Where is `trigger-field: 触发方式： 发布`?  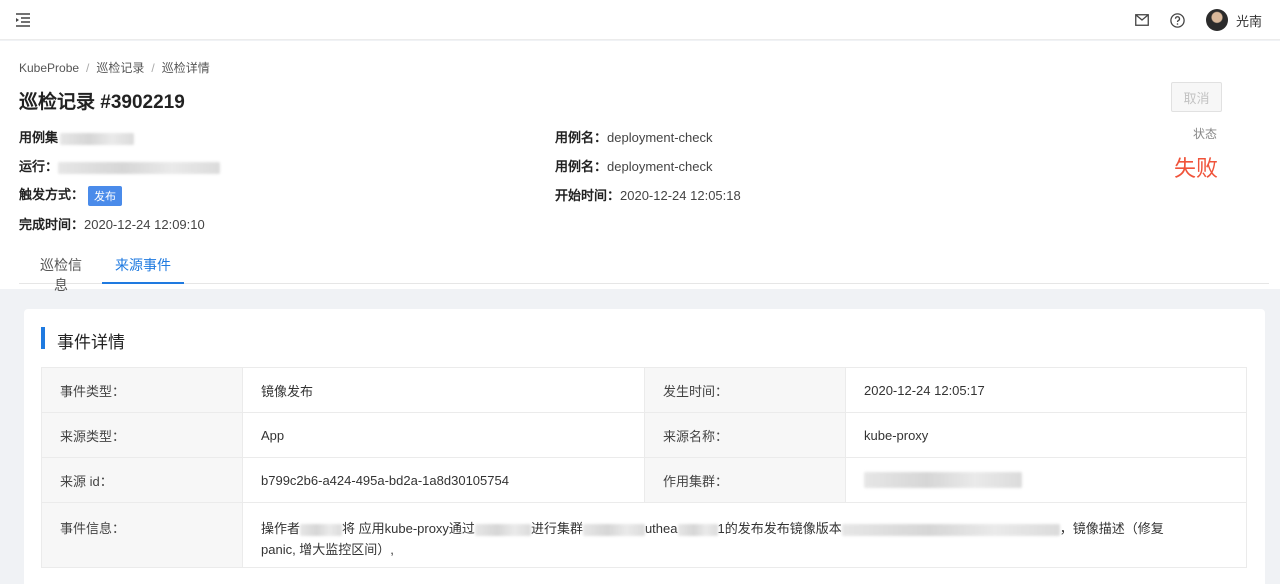 trigger-field: 触发方式： 发布 is located at coordinates (71, 195).